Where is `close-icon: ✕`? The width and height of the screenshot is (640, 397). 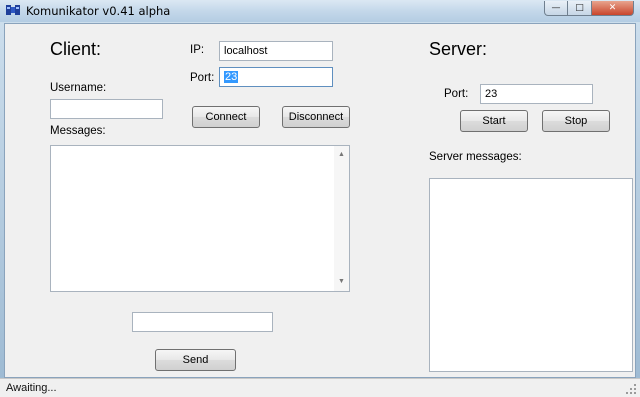
close-icon: ✕ is located at coordinates (612, 8).